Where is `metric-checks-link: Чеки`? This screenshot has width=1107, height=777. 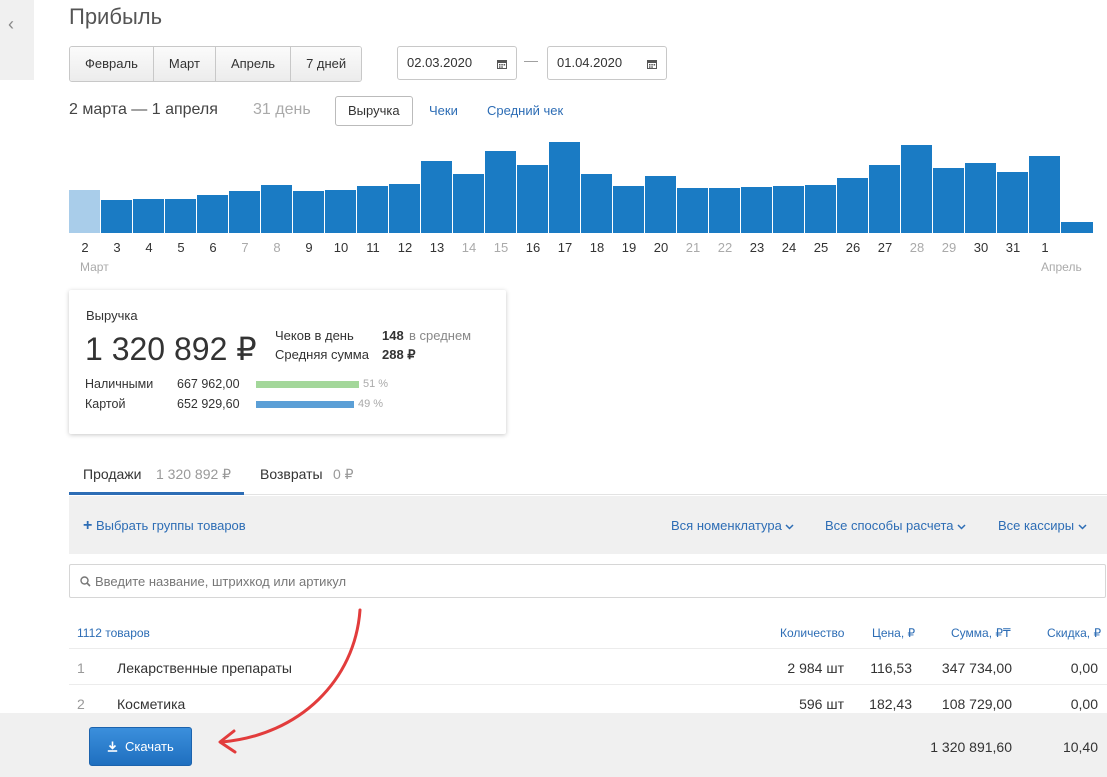
metric-checks-link: Чеки is located at coordinates (443, 110).